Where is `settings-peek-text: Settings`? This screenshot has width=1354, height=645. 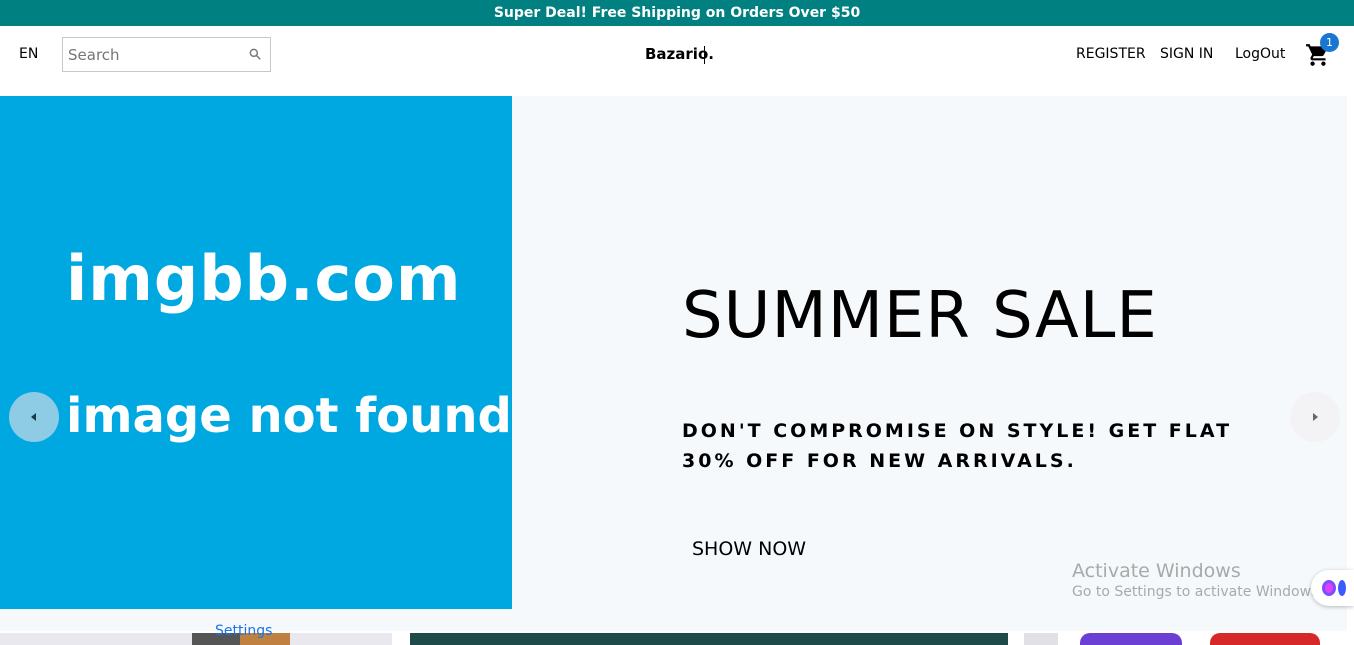
settings-peek-text: Settings is located at coordinates (244, 631).